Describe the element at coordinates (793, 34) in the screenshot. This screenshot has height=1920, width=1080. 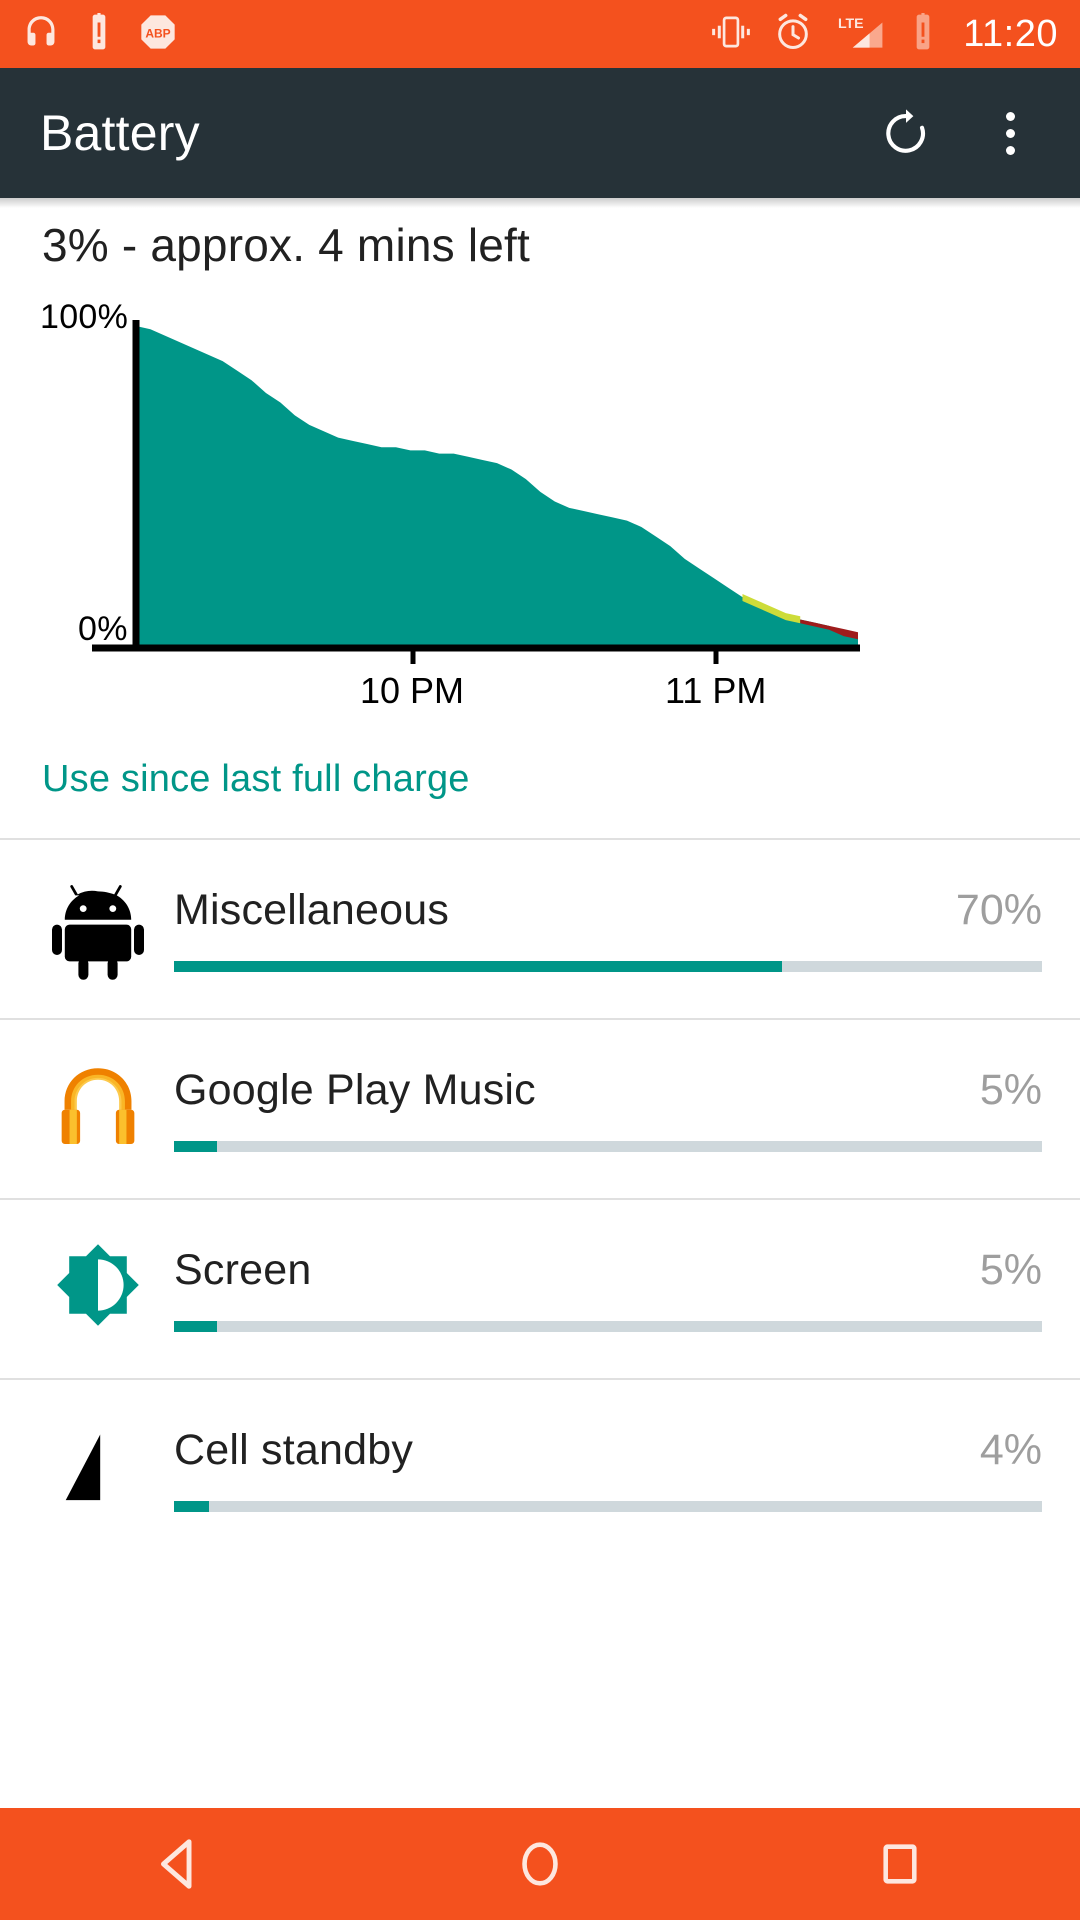
I see `alarm-icon` at that location.